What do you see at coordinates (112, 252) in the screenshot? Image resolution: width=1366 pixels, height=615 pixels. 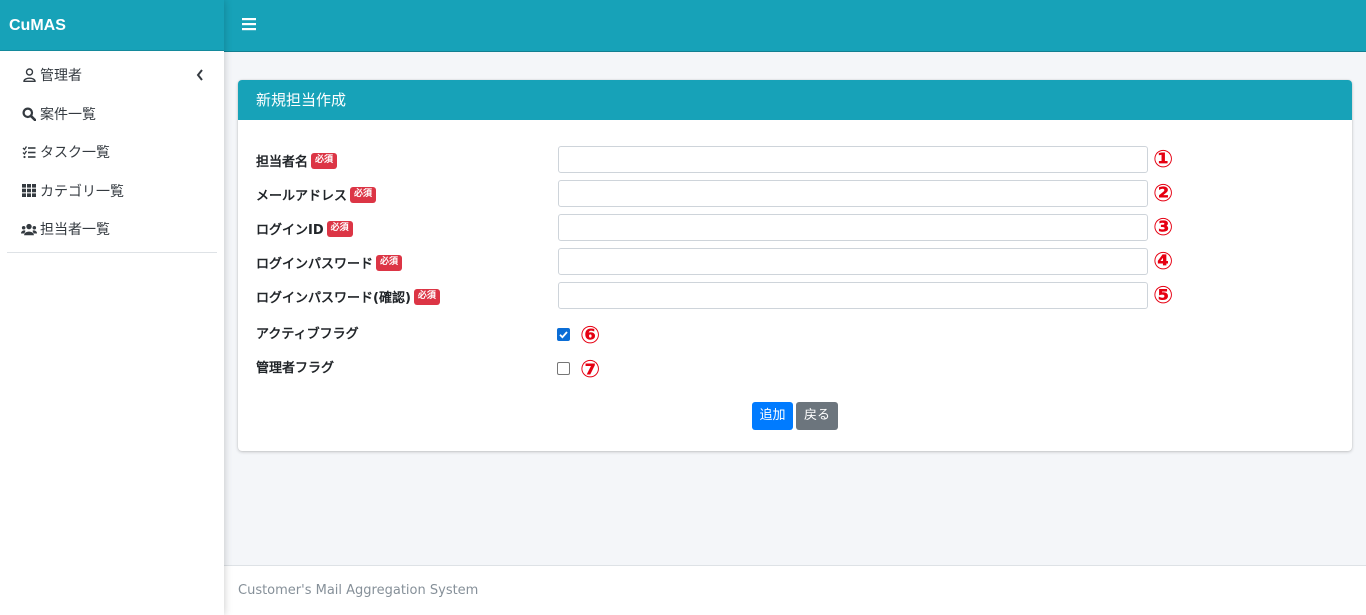 I see `sidebar-divider` at bounding box center [112, 252].